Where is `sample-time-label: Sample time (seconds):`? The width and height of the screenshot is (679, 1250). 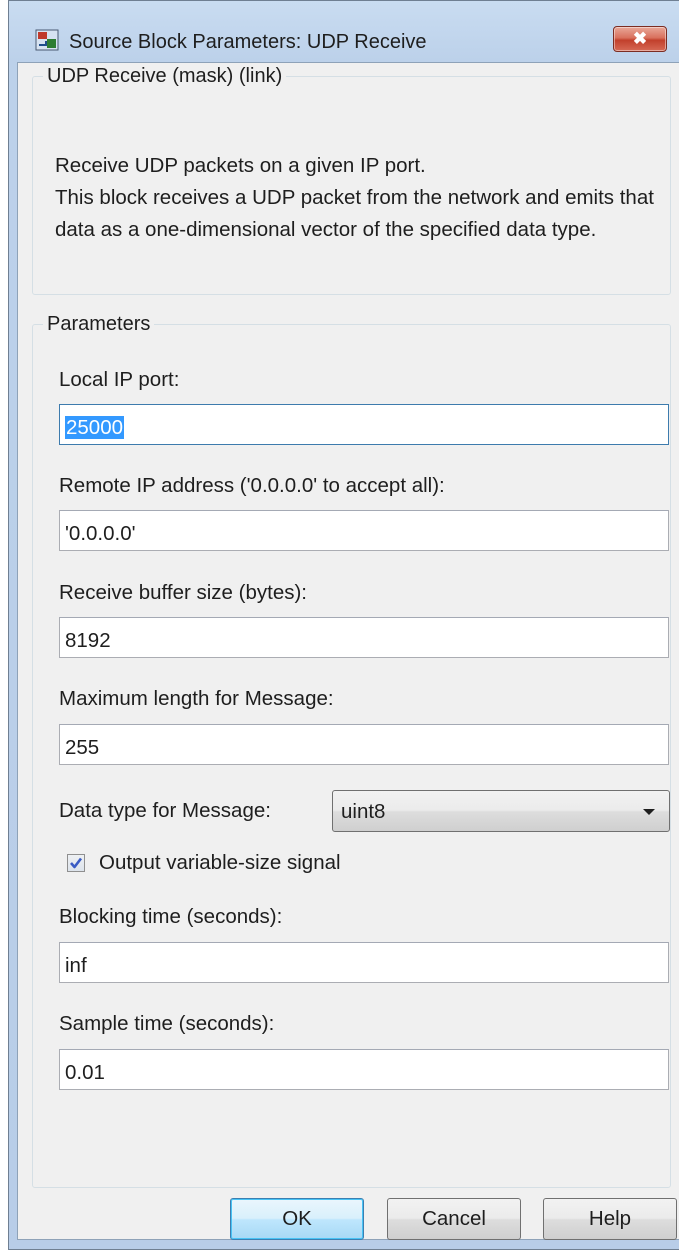 sample-time-label: Sample time (seconds): is located at coordinates (167, 1023).